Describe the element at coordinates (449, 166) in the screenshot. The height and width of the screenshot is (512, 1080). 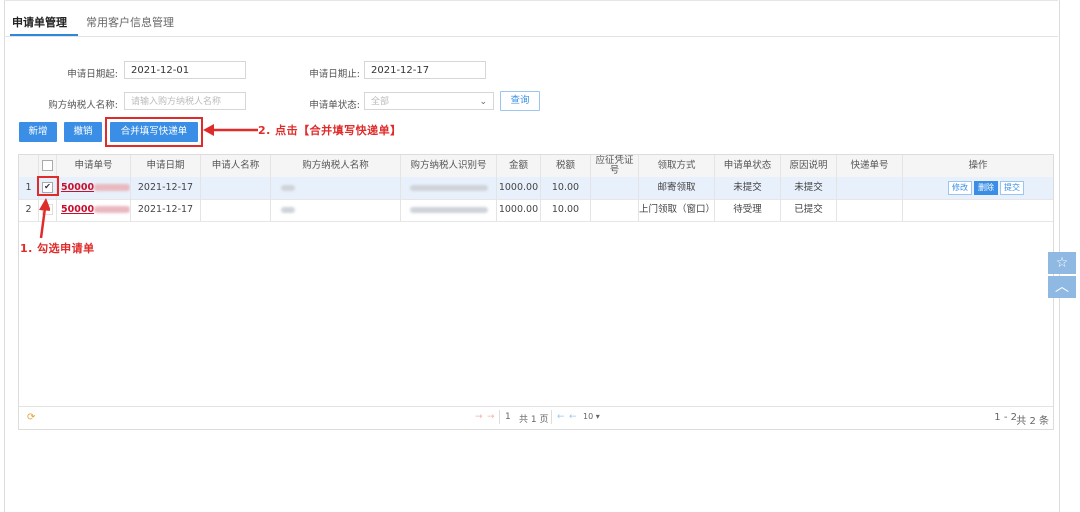
I see `header-cell: 购方纳税人识别号` at that location.